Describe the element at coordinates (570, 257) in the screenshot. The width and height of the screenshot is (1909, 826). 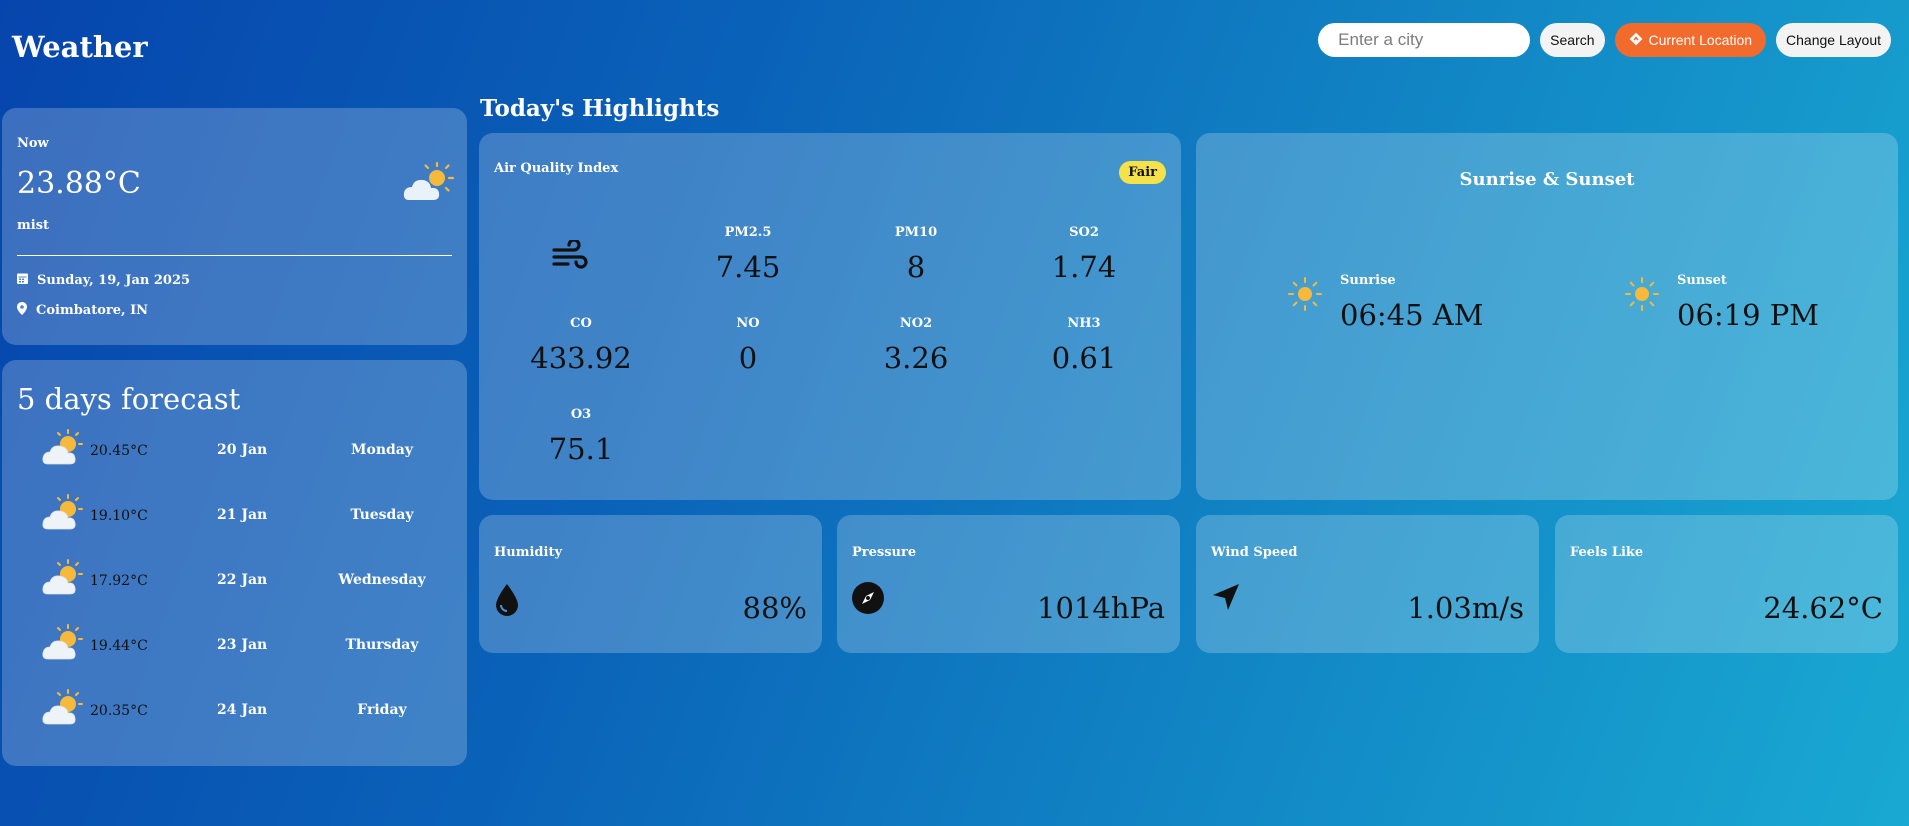
I see `wind-icon` at that location.